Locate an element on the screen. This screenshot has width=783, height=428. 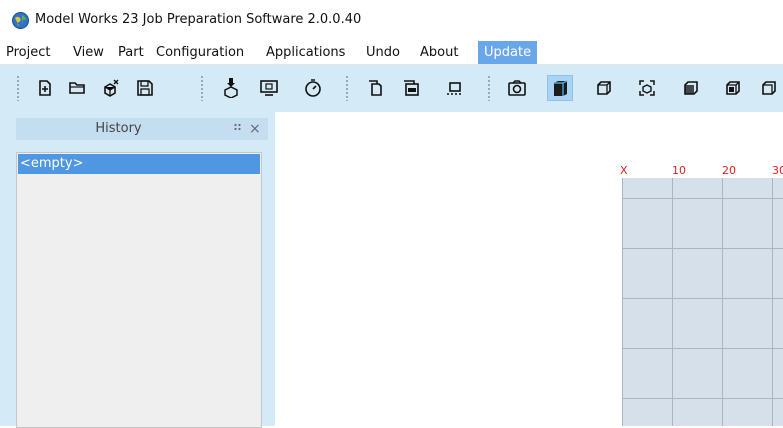
cad-icon is located at coordinates (411, 88).